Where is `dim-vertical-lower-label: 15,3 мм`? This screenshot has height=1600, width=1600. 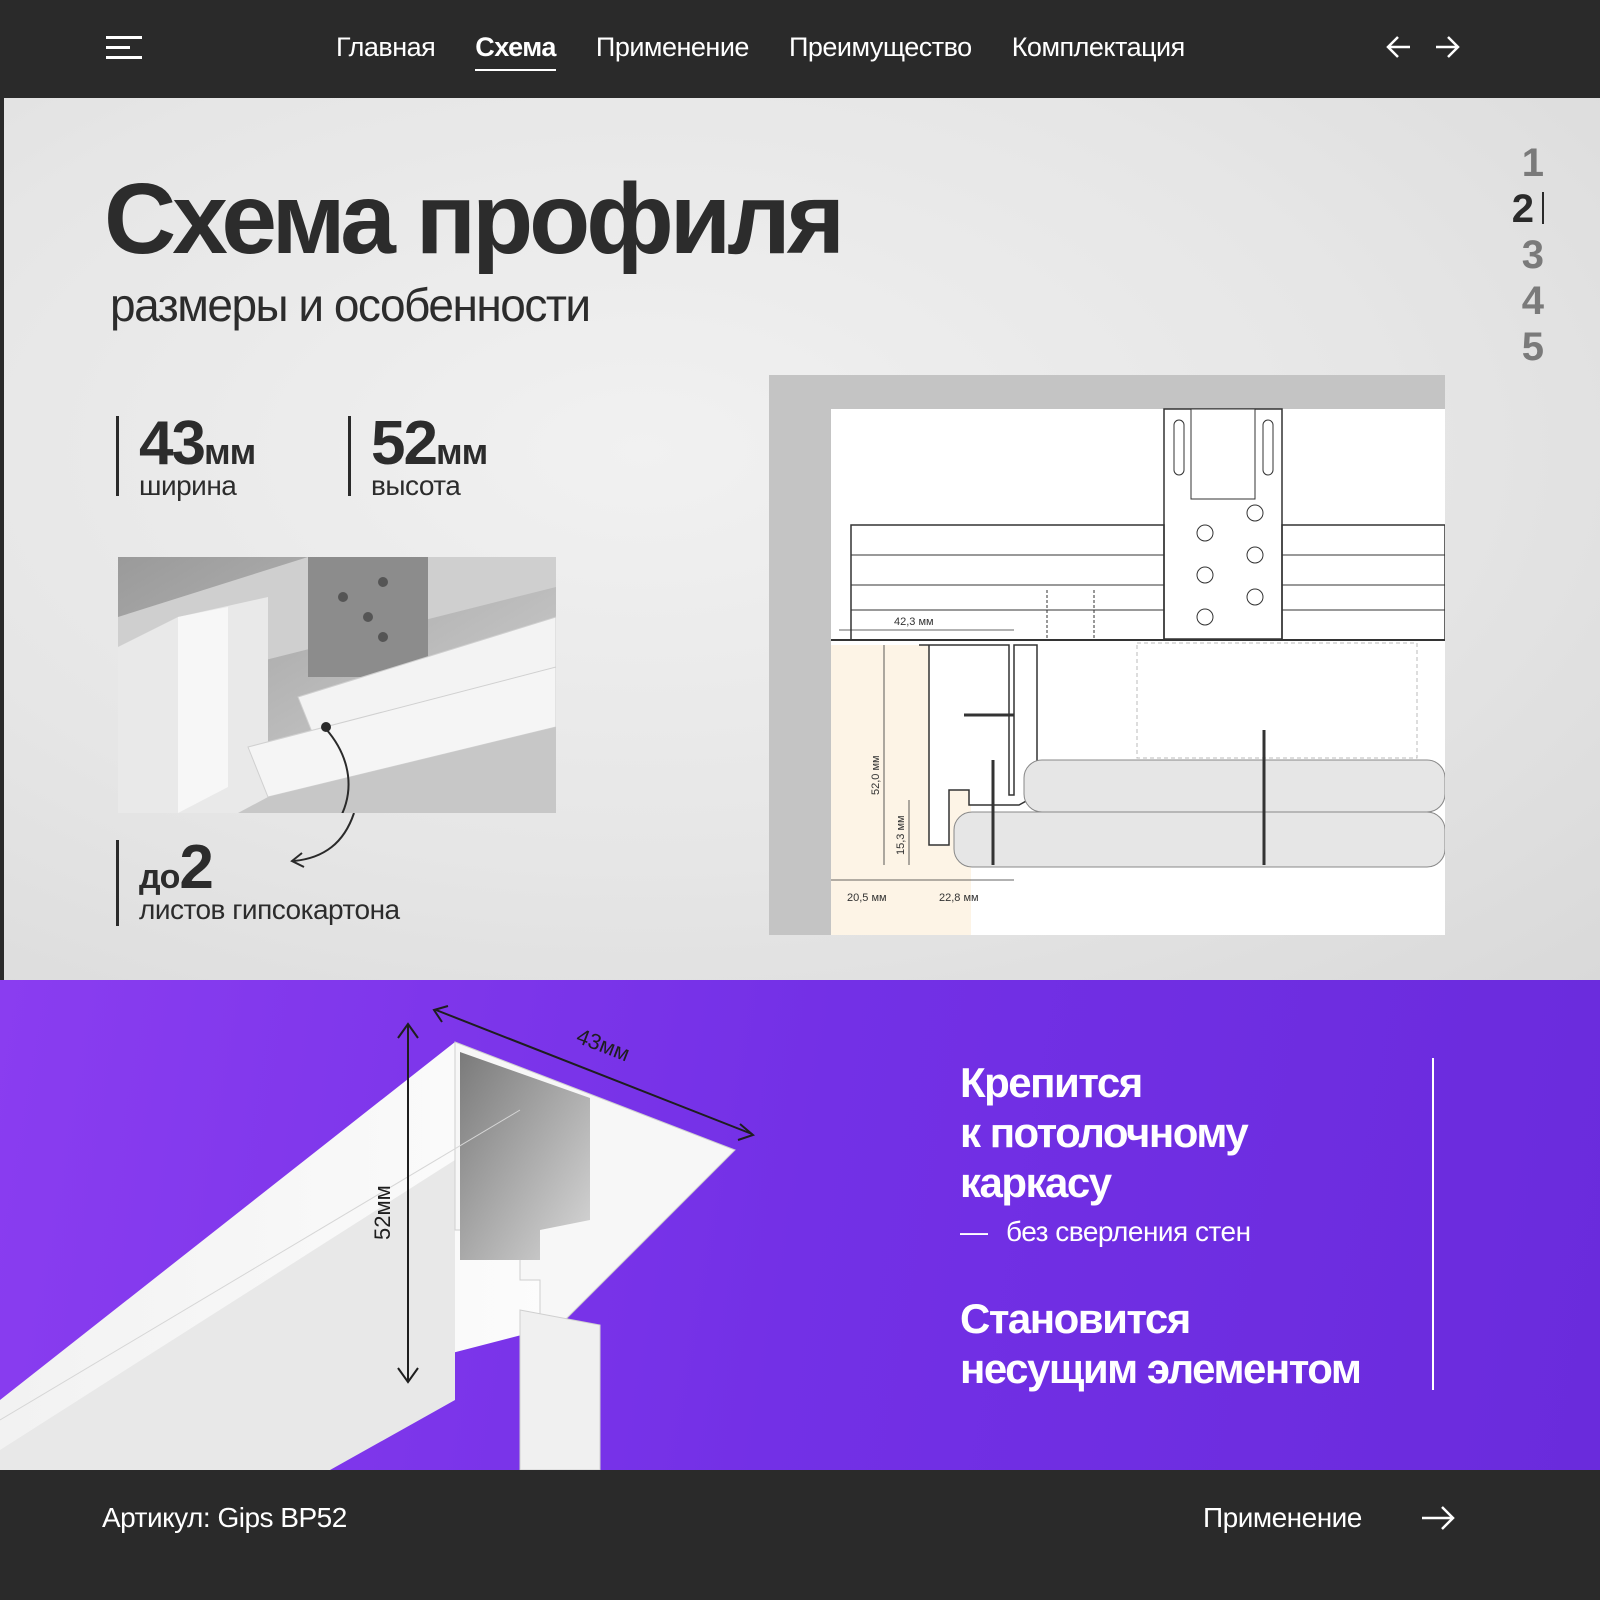
dim-vertical-lower-label: 15,3 мм is located at coordinates (901, 835).